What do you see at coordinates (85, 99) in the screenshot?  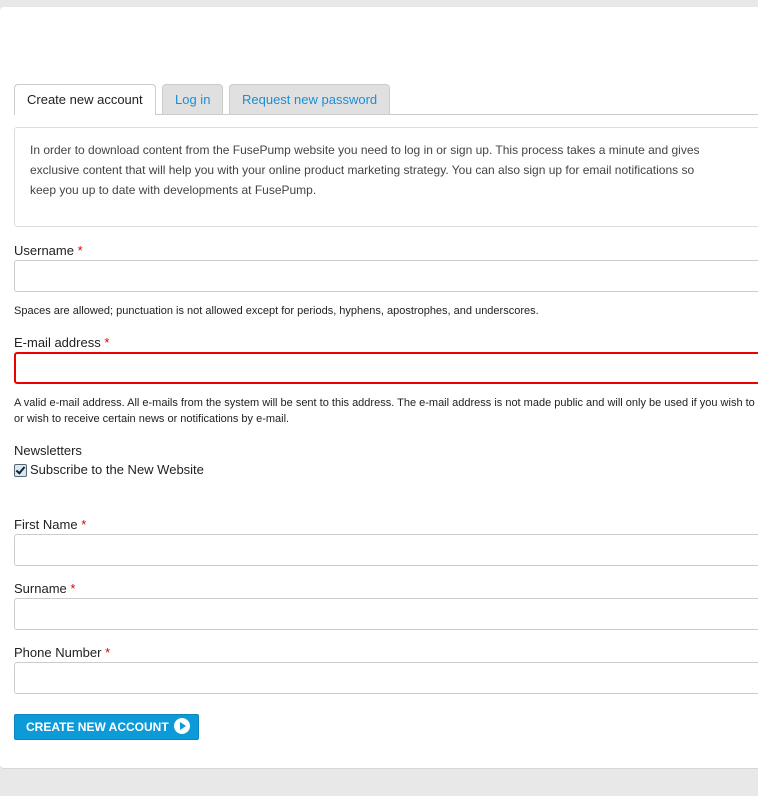 I see `tab-create-account: Create new account` at bounding box center [85, 99].